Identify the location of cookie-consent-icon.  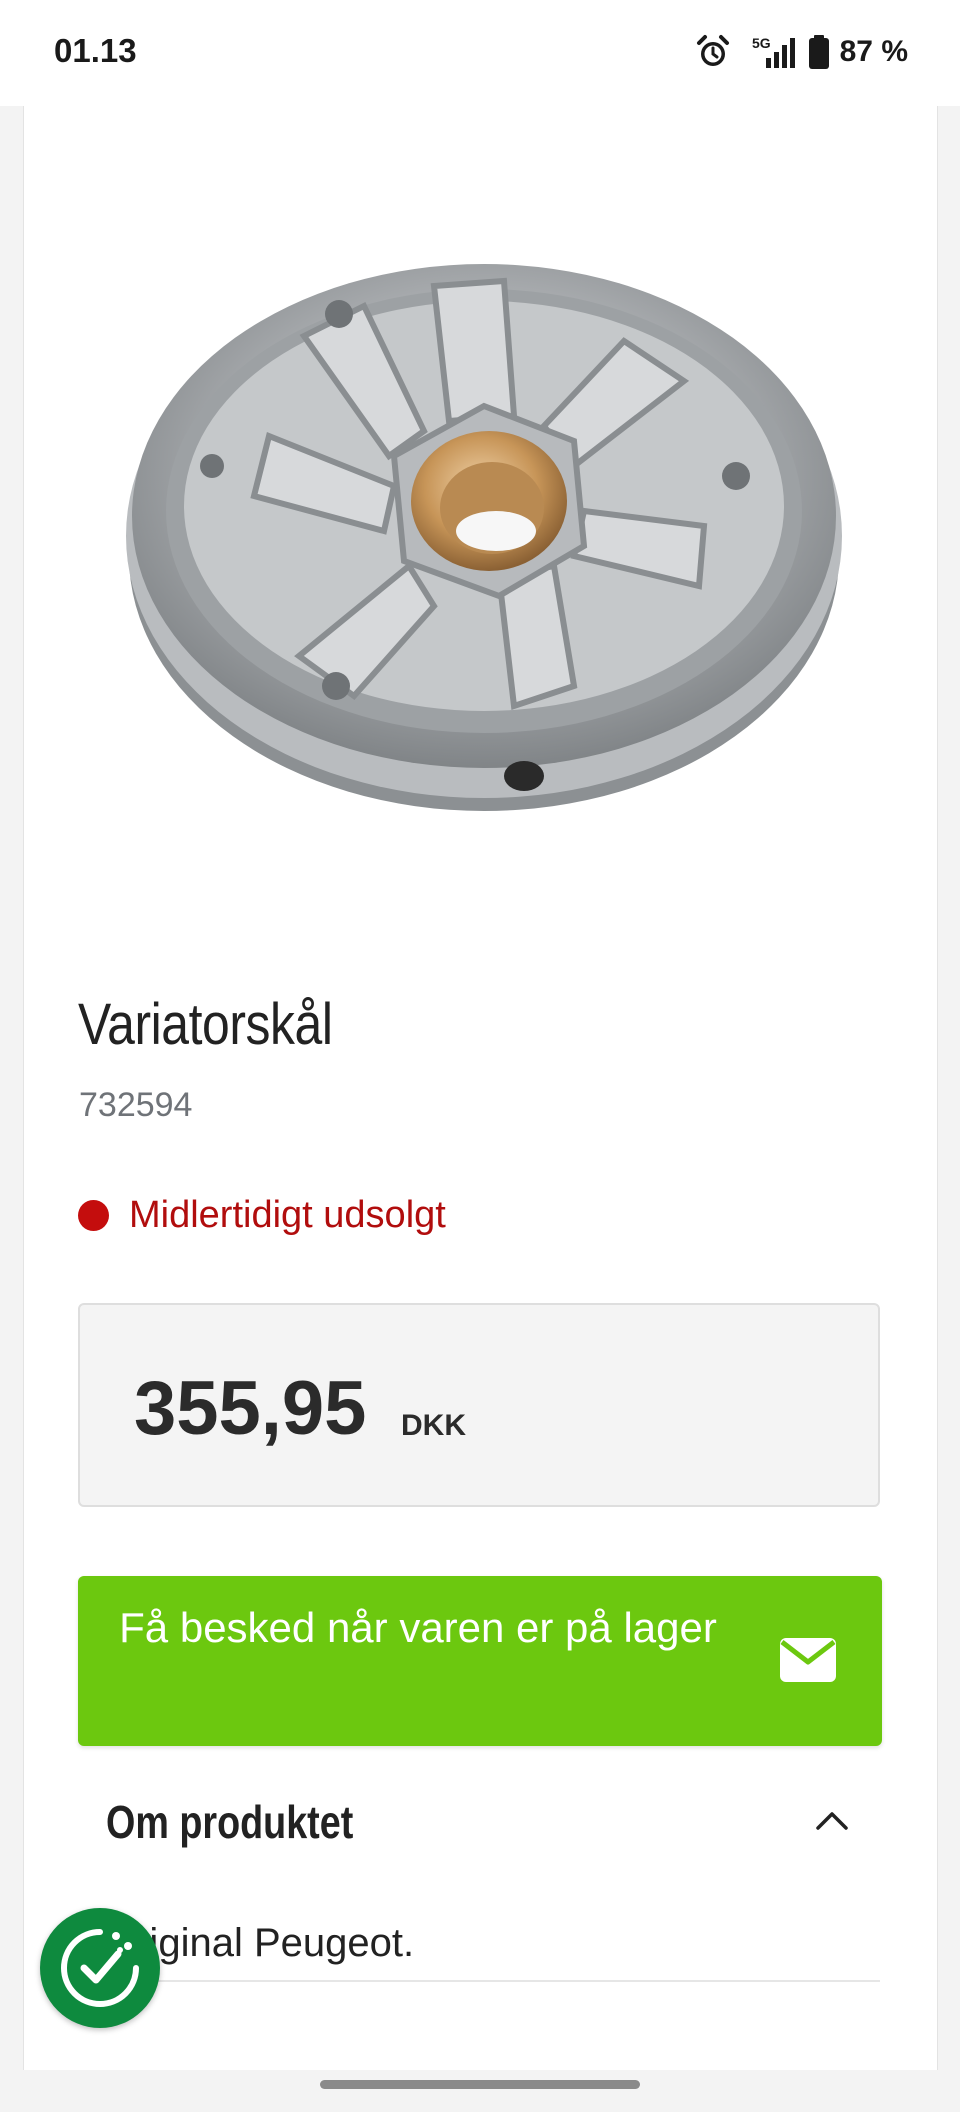
(100, 1968).